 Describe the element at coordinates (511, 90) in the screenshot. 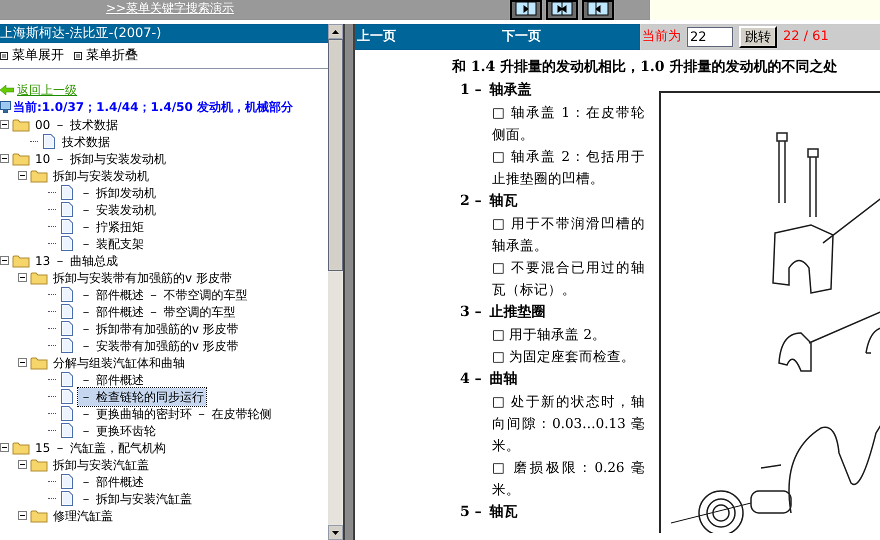

I see `item-title: 轴承盖` at that location.